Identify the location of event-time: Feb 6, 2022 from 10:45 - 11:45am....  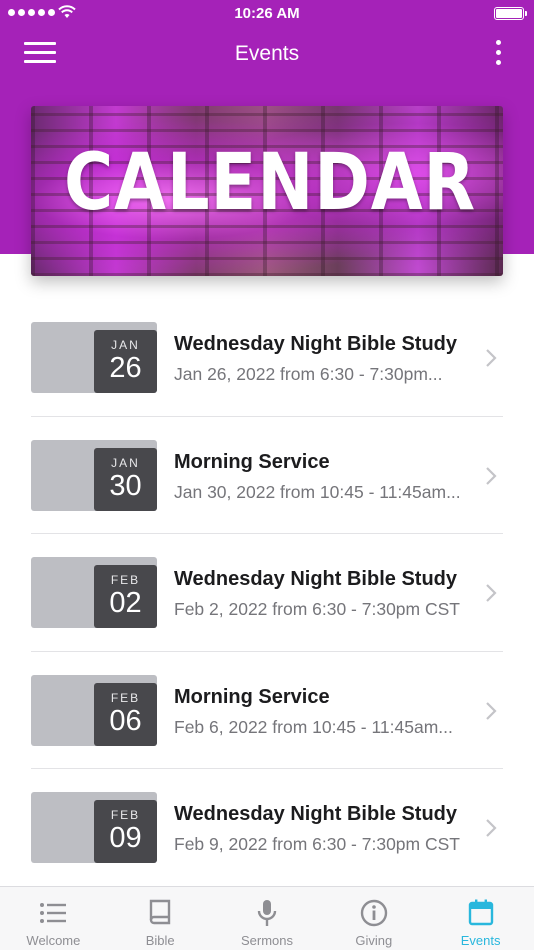
(313, 726).